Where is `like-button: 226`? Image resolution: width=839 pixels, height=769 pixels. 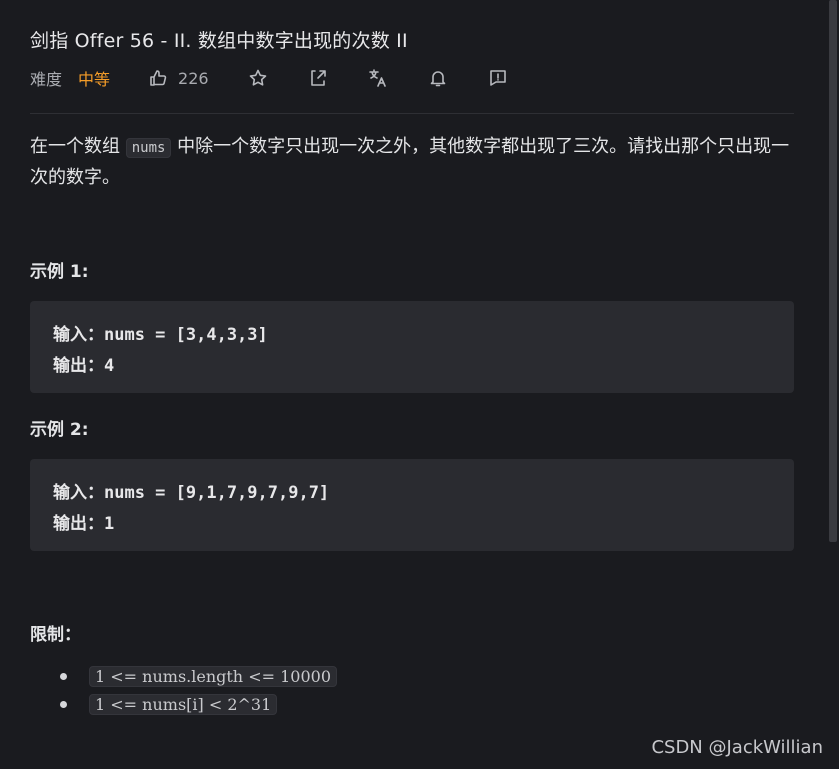 like-button: 226 is located at coordinates (178, 78).